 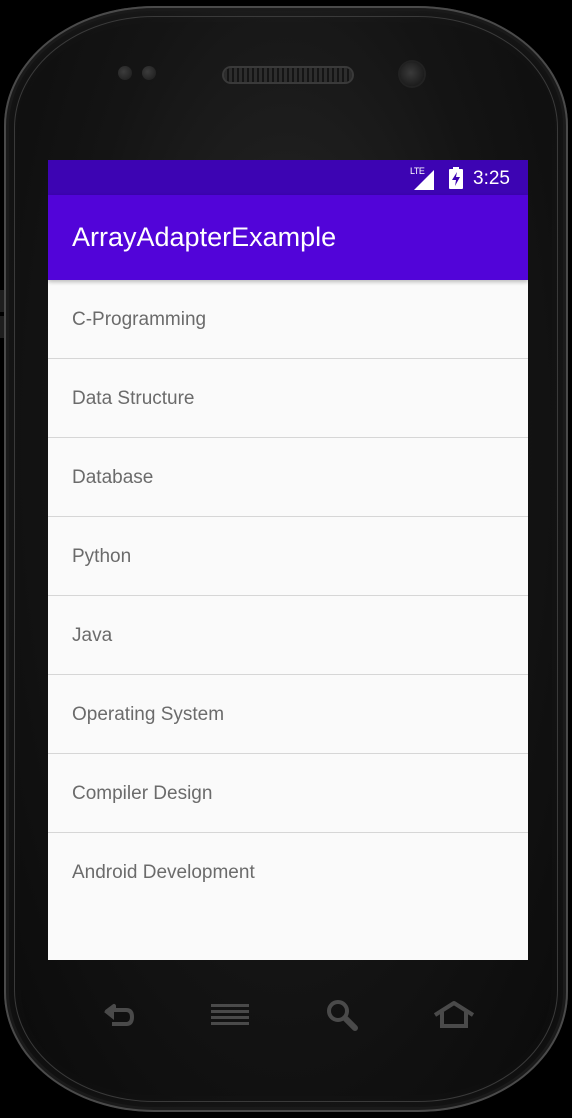 I want to click on list-item: Operating System, so click(x=288, y=714).